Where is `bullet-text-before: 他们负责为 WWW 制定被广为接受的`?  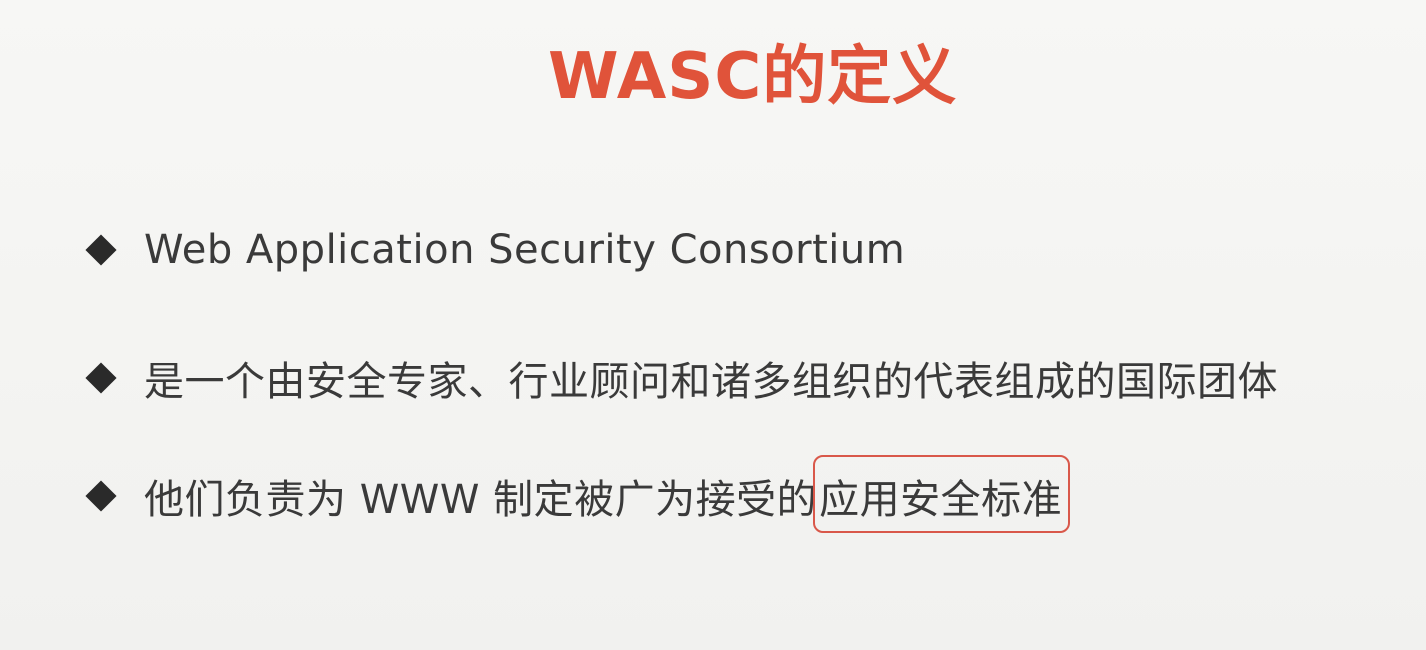
bullet-text-before: 他们负责为 WWW 制定被广为接受的 is located at coordinates (481, 500).